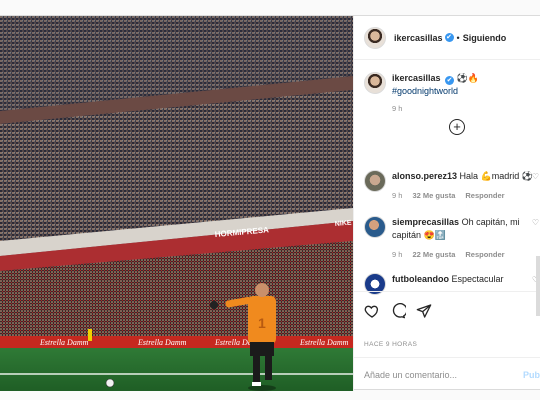 This screenshot has height=400, width=540. What do you see at coordinates (447, 310) in the screenshot?
I see `action-bar` at bounding box center [447, 310].